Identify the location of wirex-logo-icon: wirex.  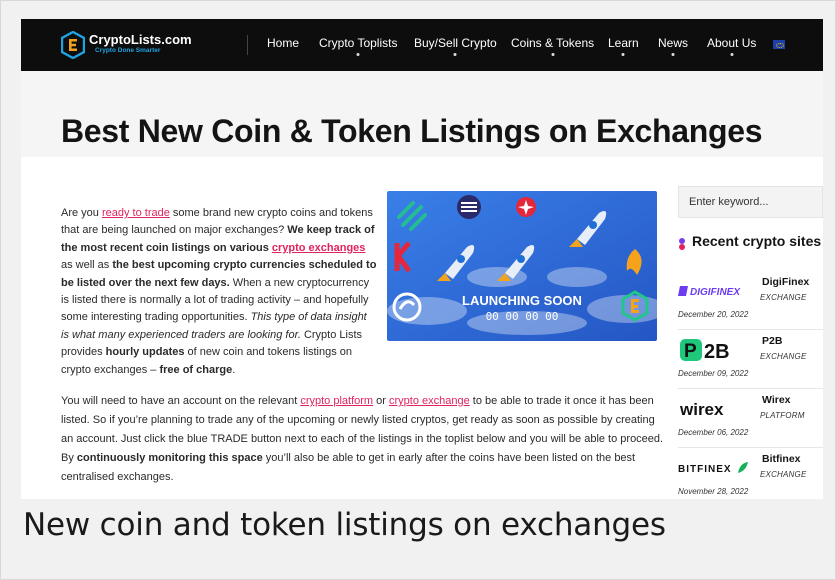
(701, 409).